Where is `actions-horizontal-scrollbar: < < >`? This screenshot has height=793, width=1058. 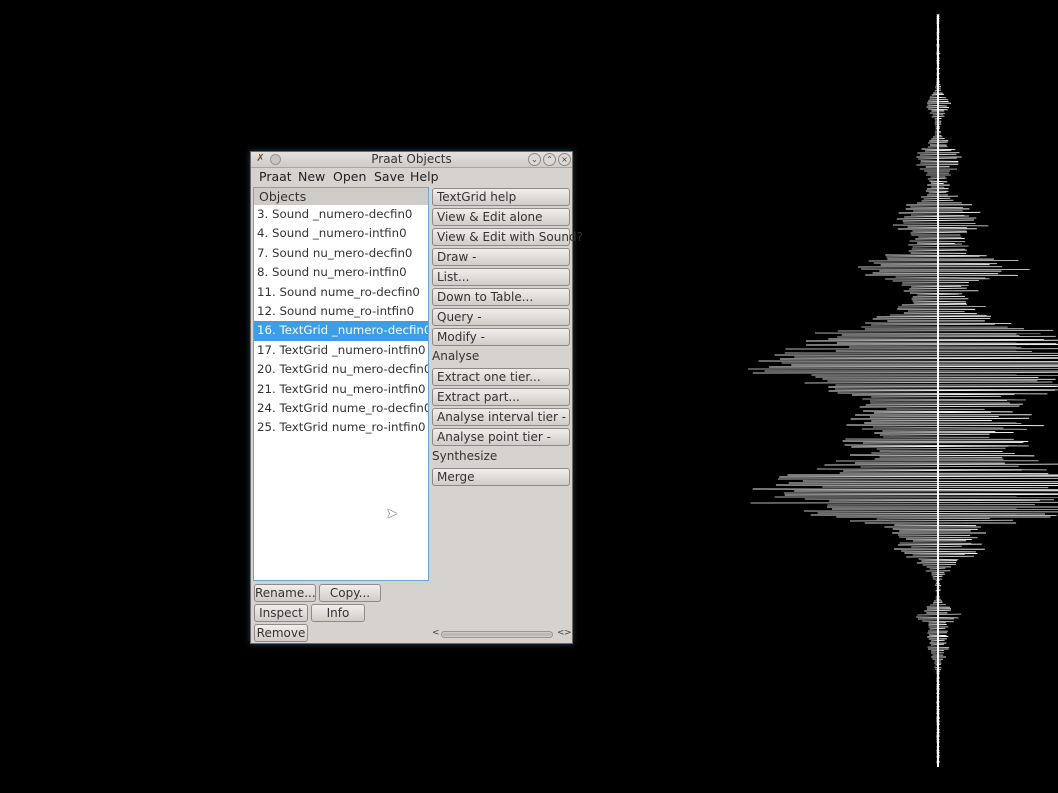 actions-horizontal-scrollbar: < < > is located at coordinates (502, 634).